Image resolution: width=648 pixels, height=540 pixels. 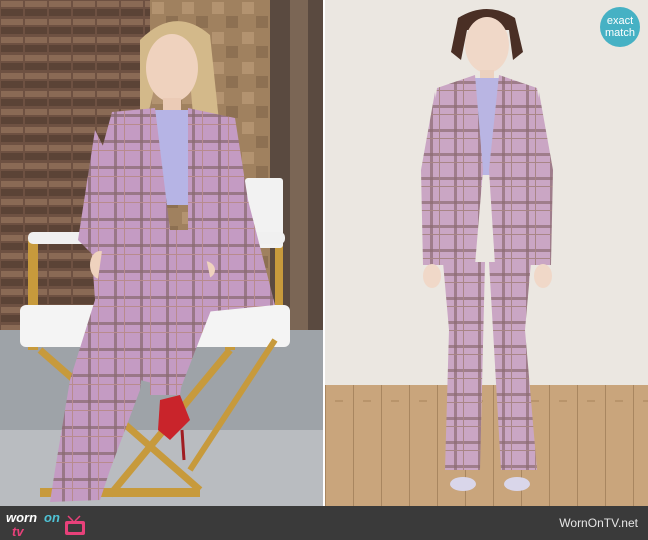 What do you see at coordinates (75, 525) in the screenshot?
I see `tv-icon` at bounding box center [75, 525].